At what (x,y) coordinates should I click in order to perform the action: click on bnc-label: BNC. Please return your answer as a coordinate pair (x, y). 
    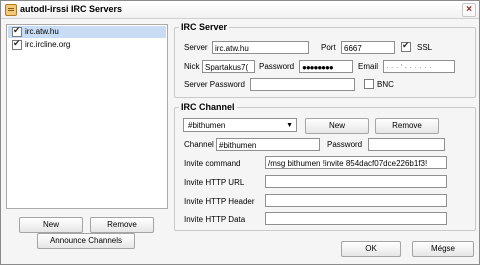
    Looking at the image, I should click on (385, 84).